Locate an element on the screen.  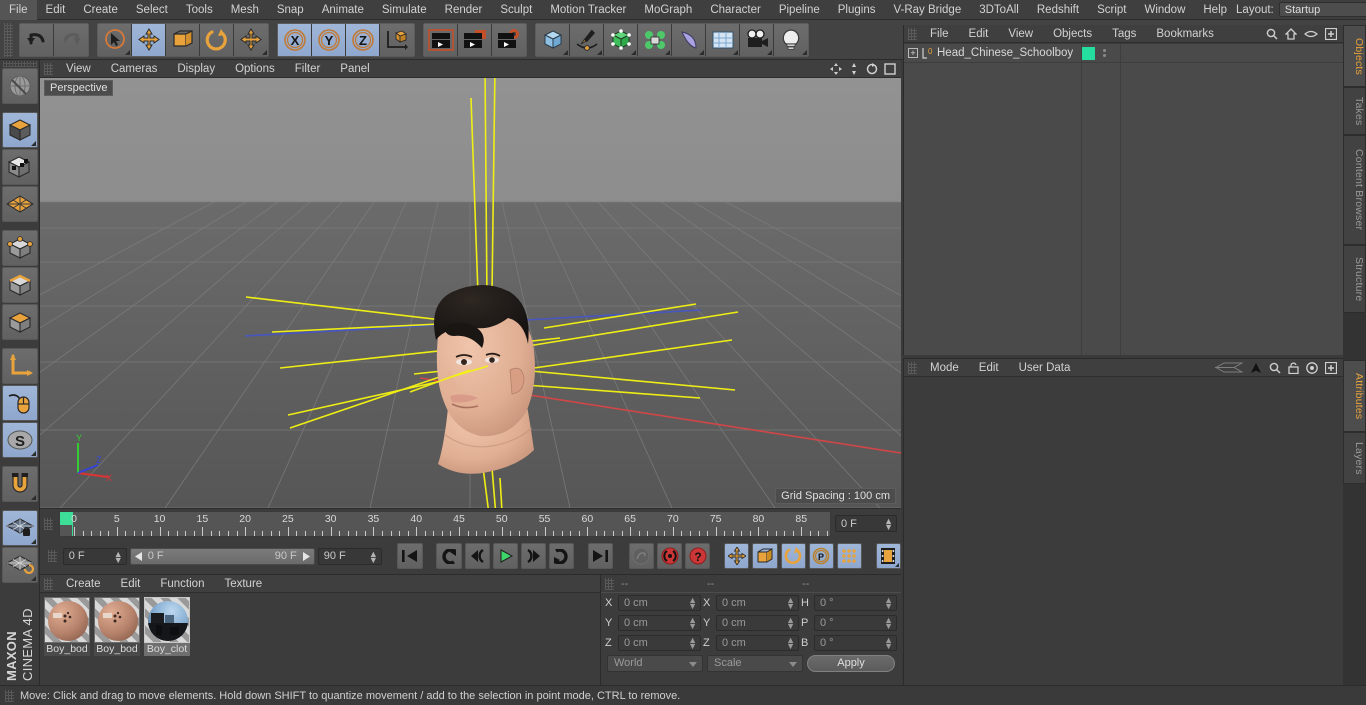
lock-icon is located at coordinates (1293, 367).